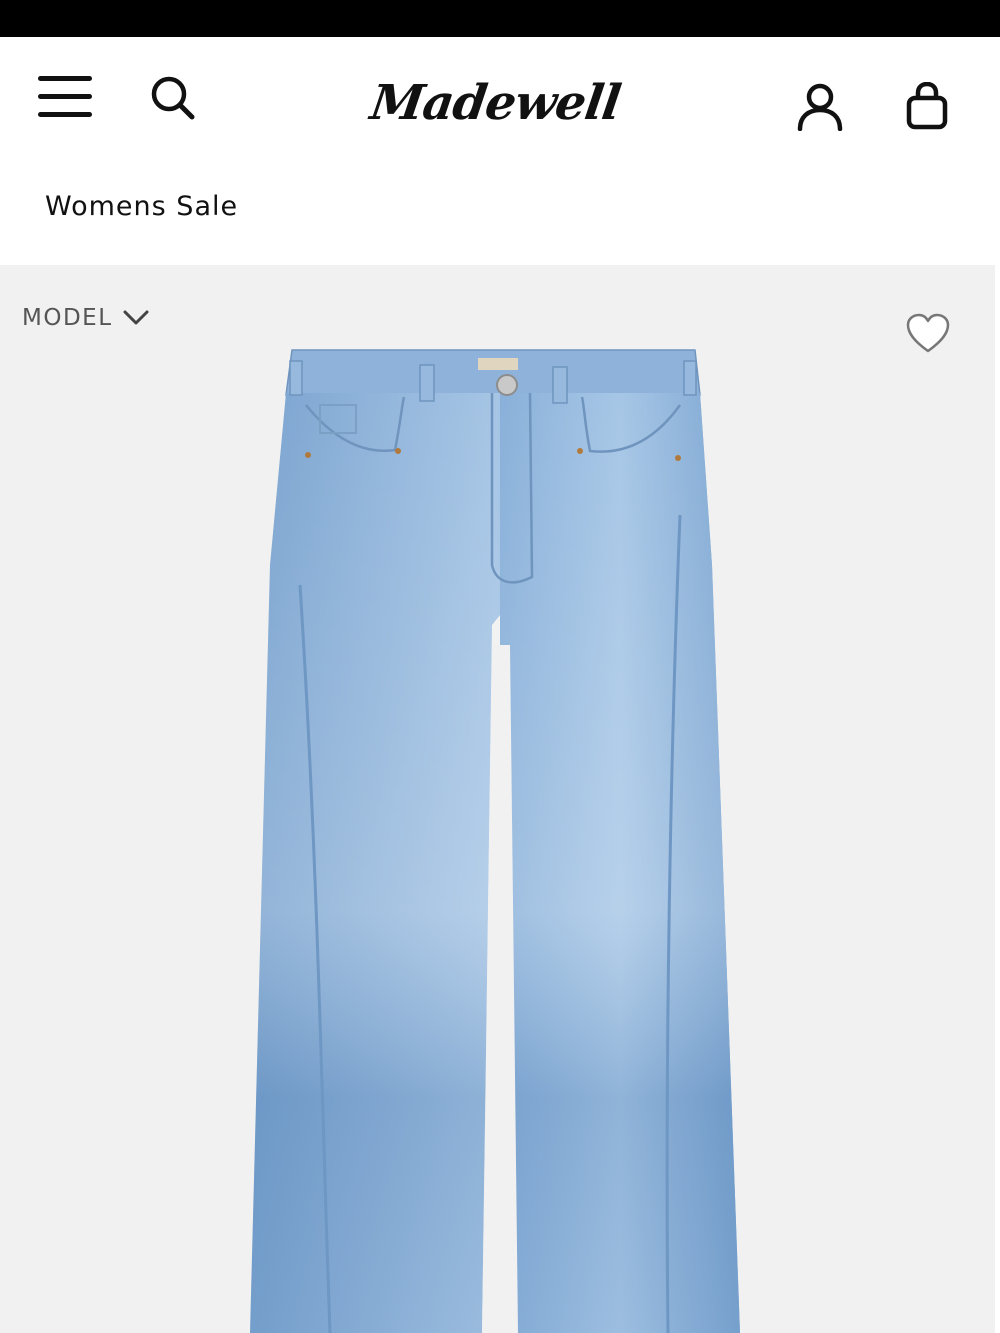 This screenshot has height=1333, width=1000. I want to click on shopping-bag-icon, so click(927, 106).